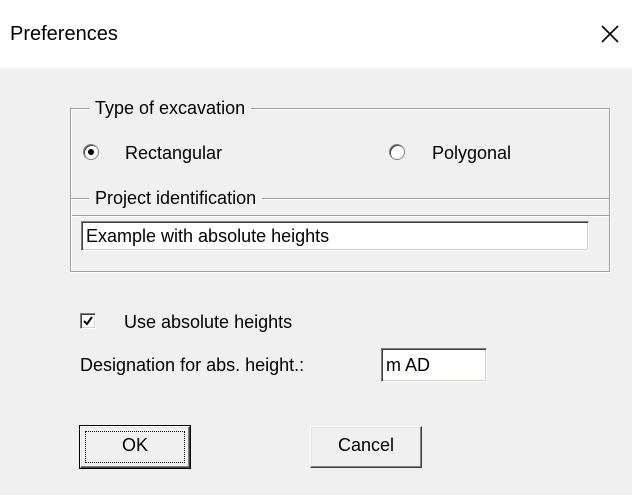 The width and height of the screenshot is (632, 495). Describe the element at coordinates (208, 322) in the screenshot. I see `use-absolute-heights-label: Use absolute heights` at that location.